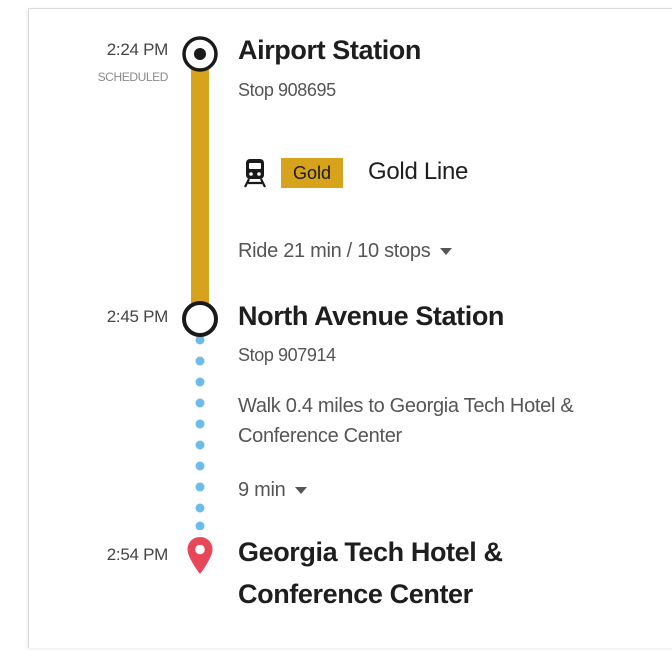 This screenshot has height=656, width=672. What do you see at coordinates (137, 316) in the screenshot?
I see `transfer-time: 2:45 PM` at bounding box center [137, 316].